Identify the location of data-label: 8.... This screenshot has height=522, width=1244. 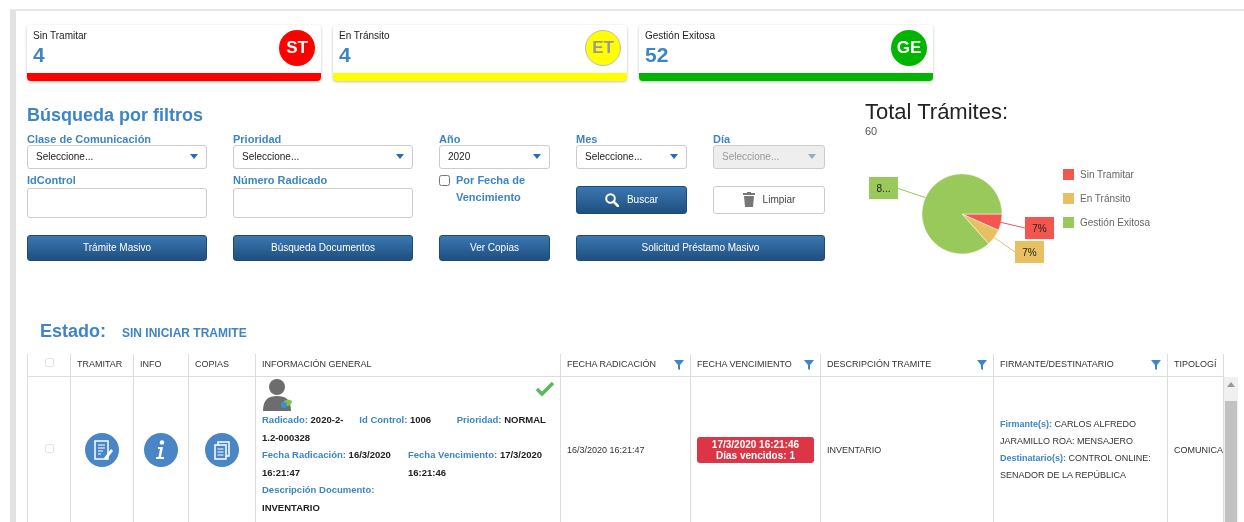
(883, 188).